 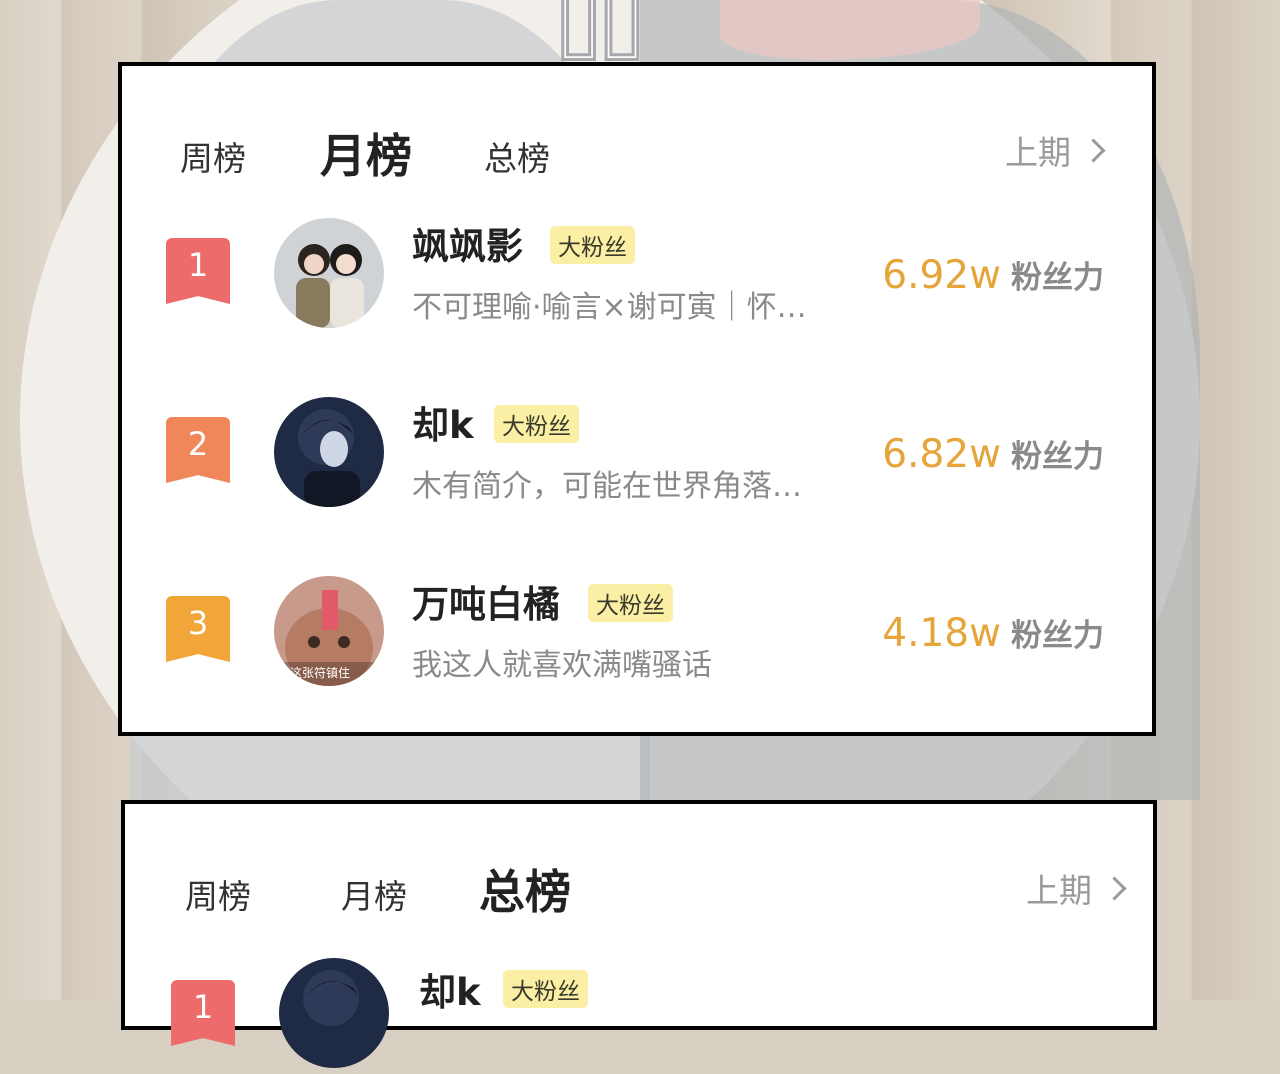 I want to click on fan-power-score: 6.82w 粉丝力, so click(x=993, y=454).